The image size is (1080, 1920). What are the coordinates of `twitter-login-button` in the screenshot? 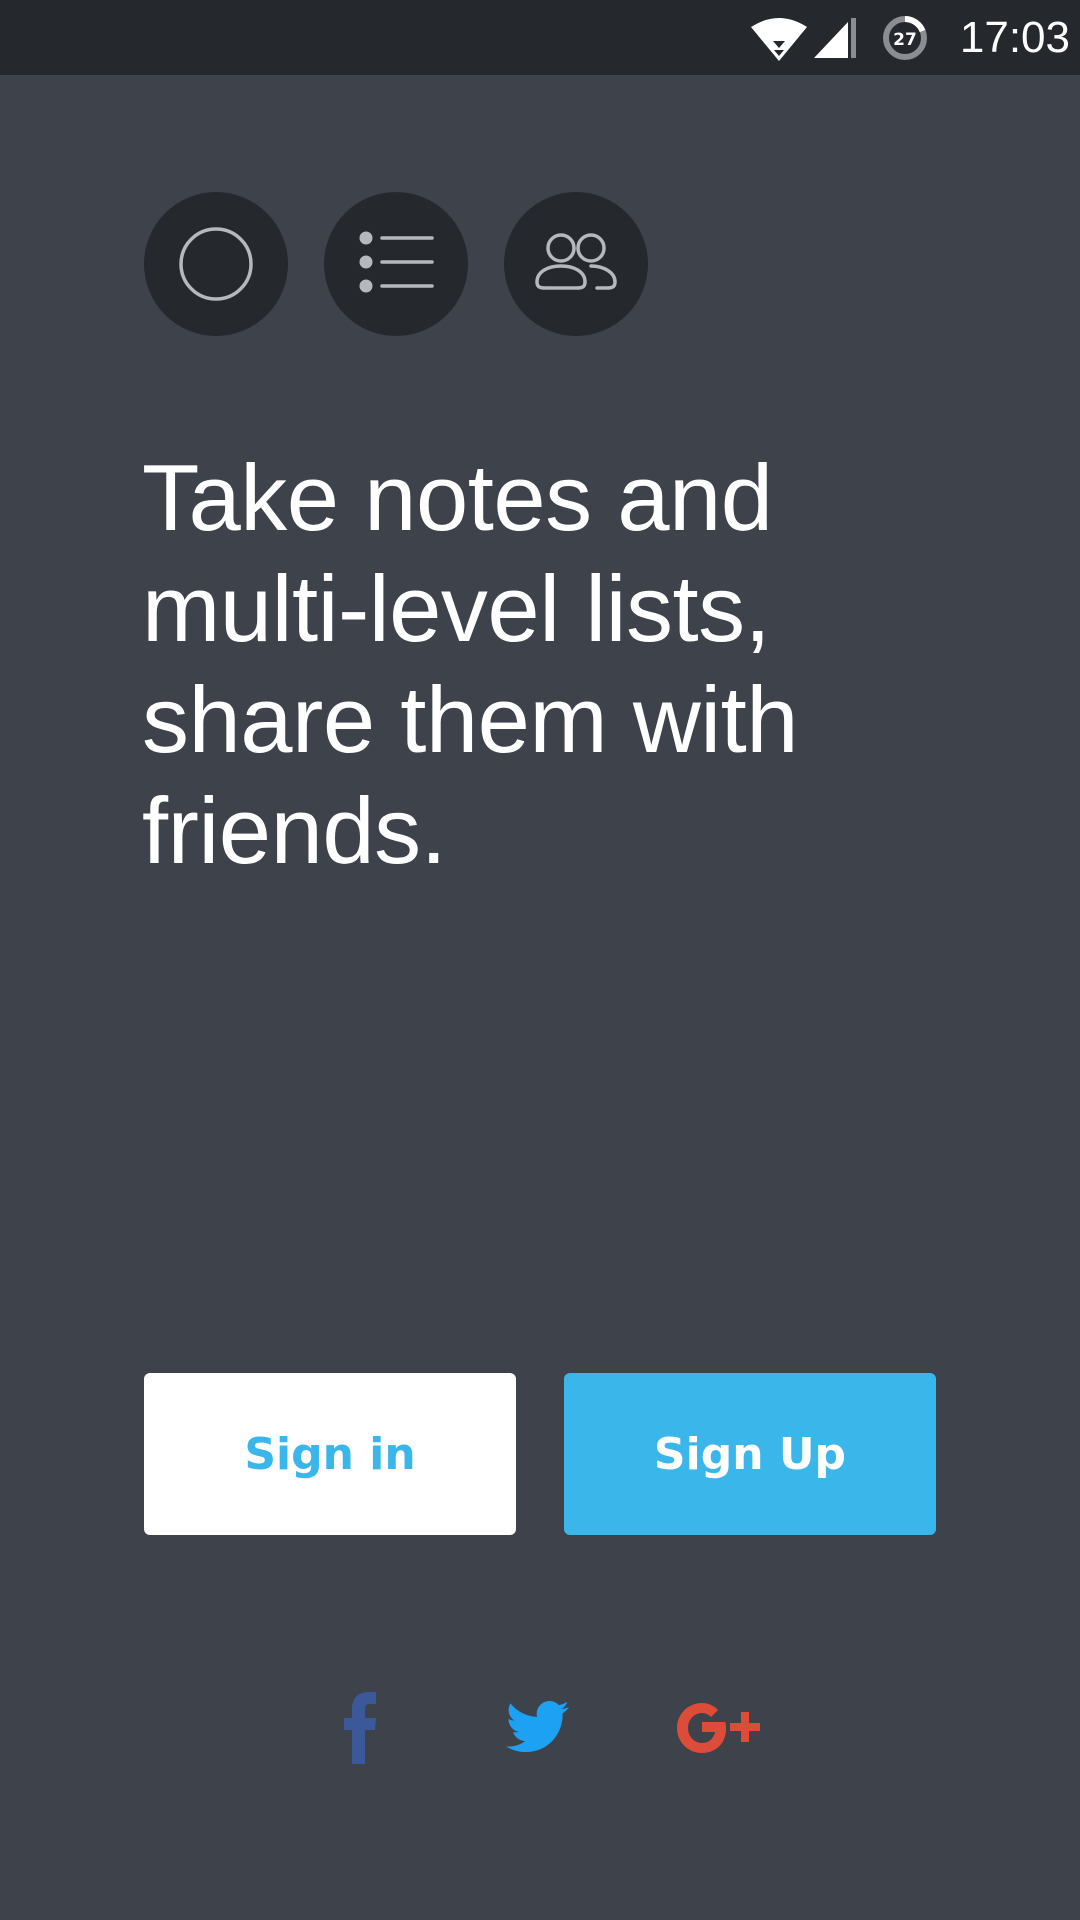 It's located at (538, 1728).